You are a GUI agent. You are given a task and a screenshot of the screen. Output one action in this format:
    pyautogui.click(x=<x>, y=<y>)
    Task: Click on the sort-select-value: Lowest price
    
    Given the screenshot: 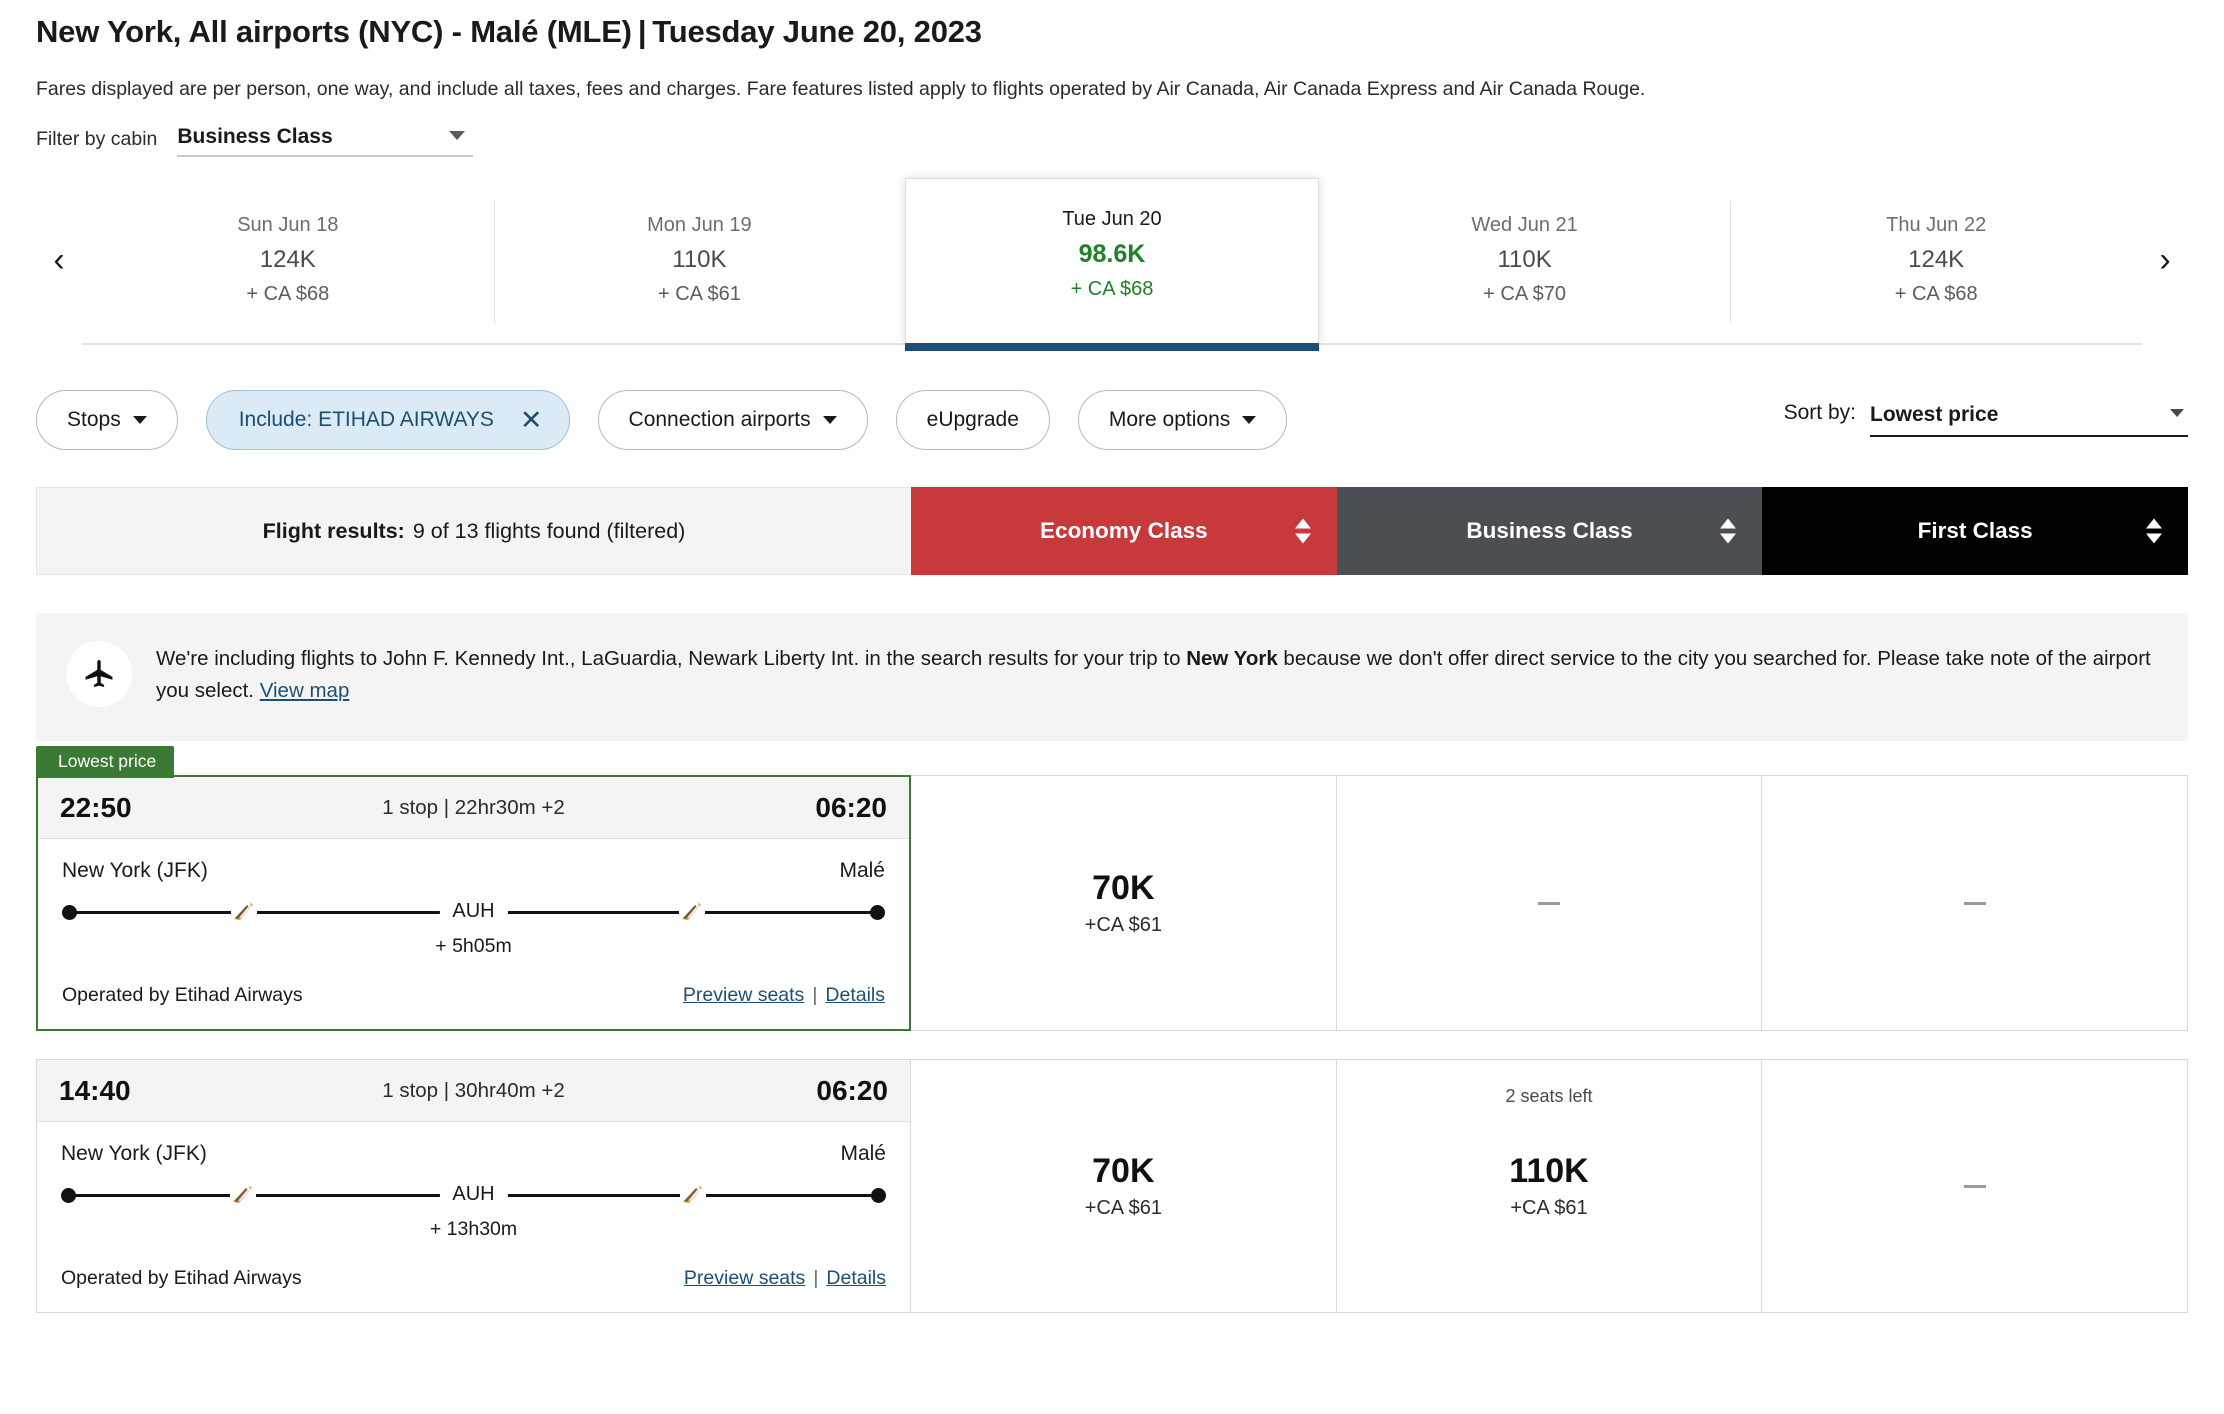 What is the action you would take?
    pyautogui.click(x=1934, y=414)
    